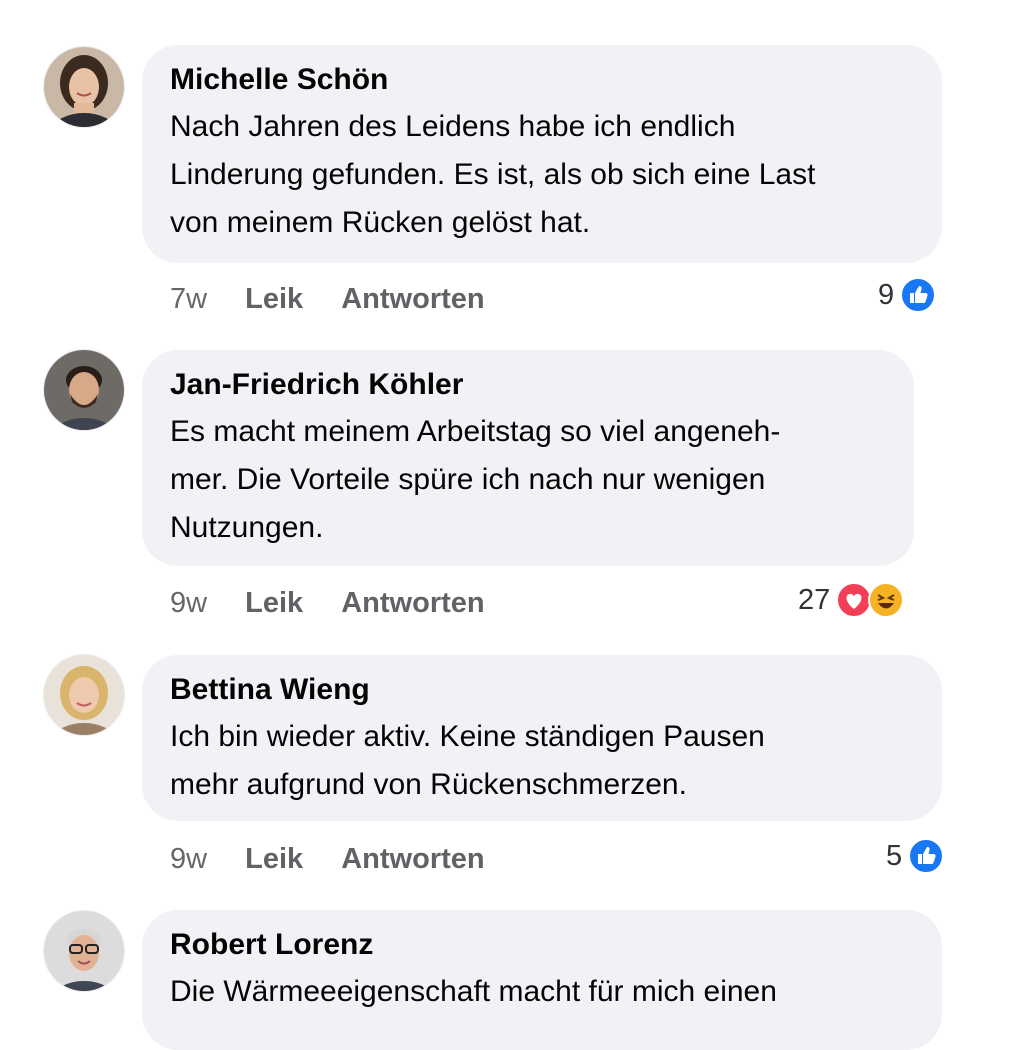 Image resolution: width=1024 pixels, height=1050 pixels. I want to click on comment-actions: 7w Leik Antworten, so click(342, 299).